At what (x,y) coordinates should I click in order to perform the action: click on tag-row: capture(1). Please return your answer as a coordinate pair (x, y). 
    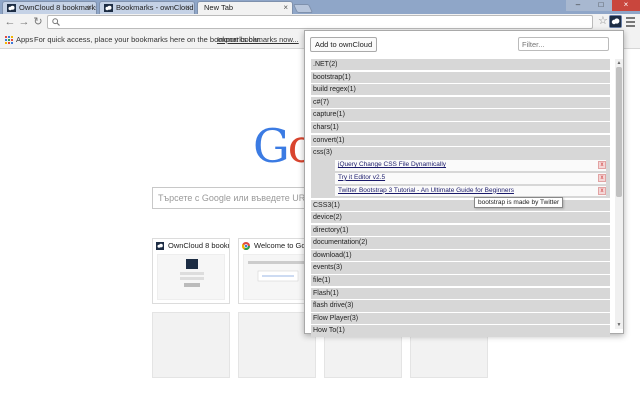
    Looking at the image, I should click on (460, 115).